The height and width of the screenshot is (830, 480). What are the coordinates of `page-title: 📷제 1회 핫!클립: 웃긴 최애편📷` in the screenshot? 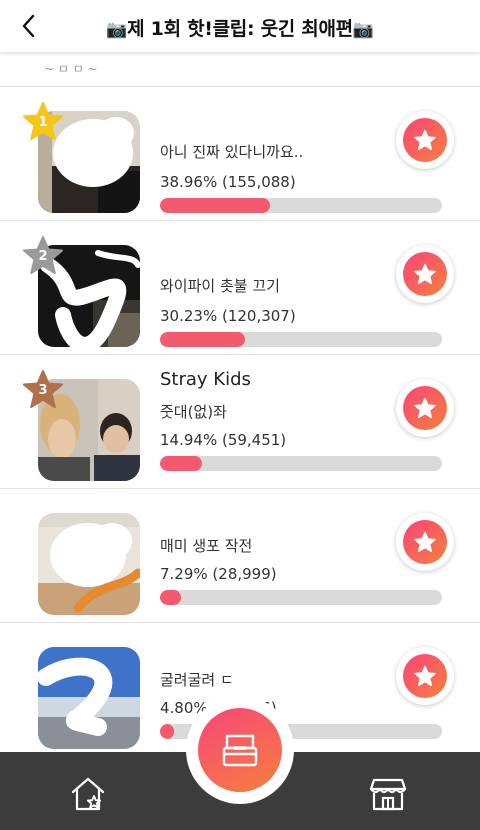 It's located at (240, 27).